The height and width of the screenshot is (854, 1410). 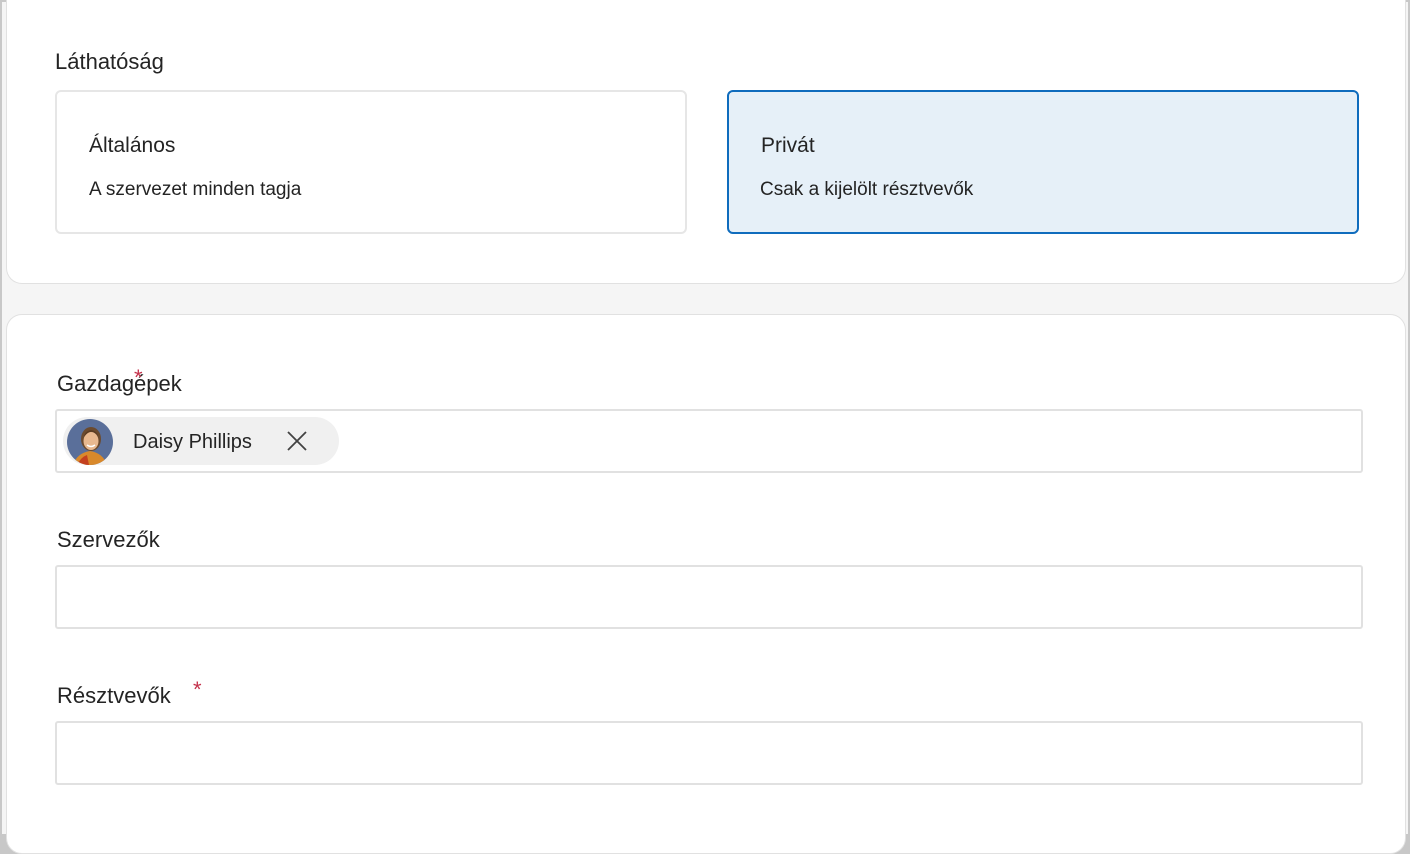 I want to click on attendees-input, so click(x=709, y=753).